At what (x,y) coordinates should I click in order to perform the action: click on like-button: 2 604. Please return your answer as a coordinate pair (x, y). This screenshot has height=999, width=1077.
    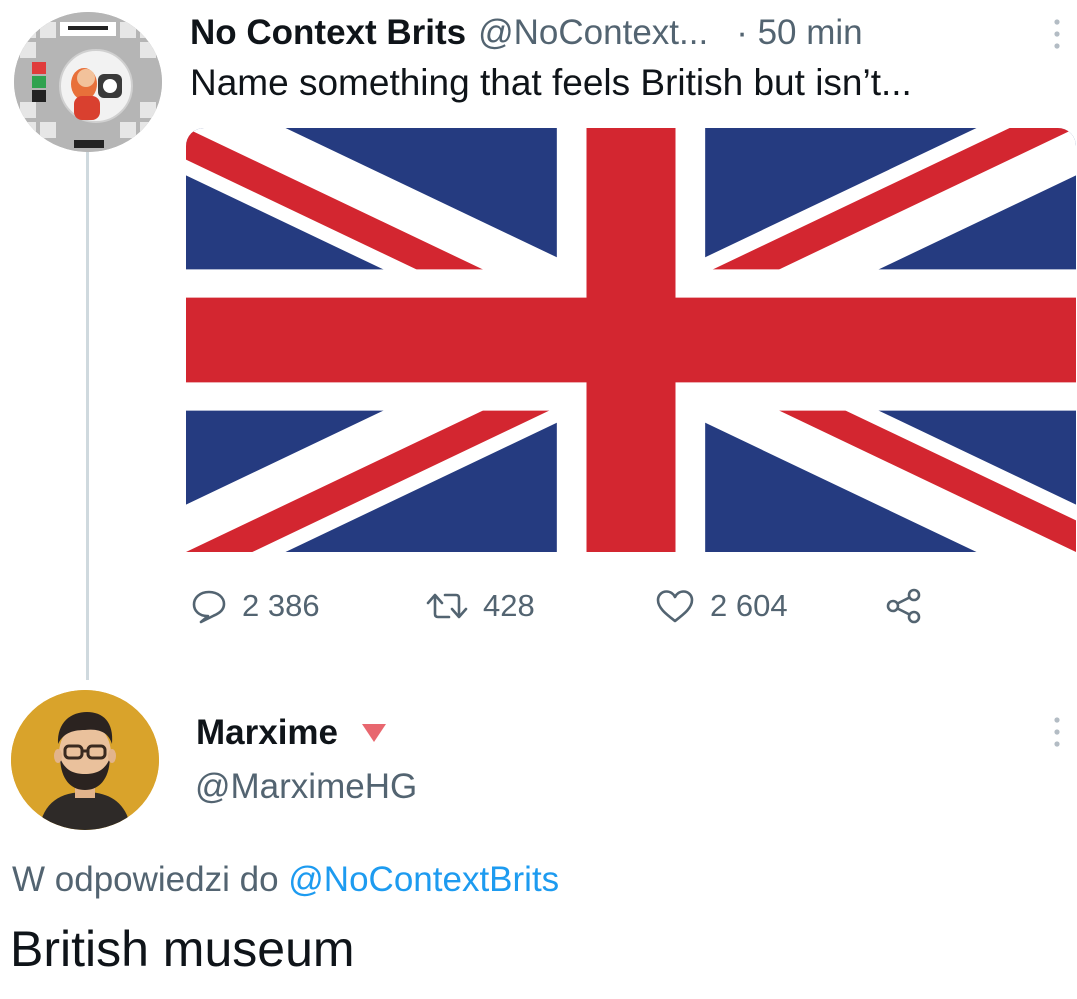
    Looking at the image, I should click on (721, 606).